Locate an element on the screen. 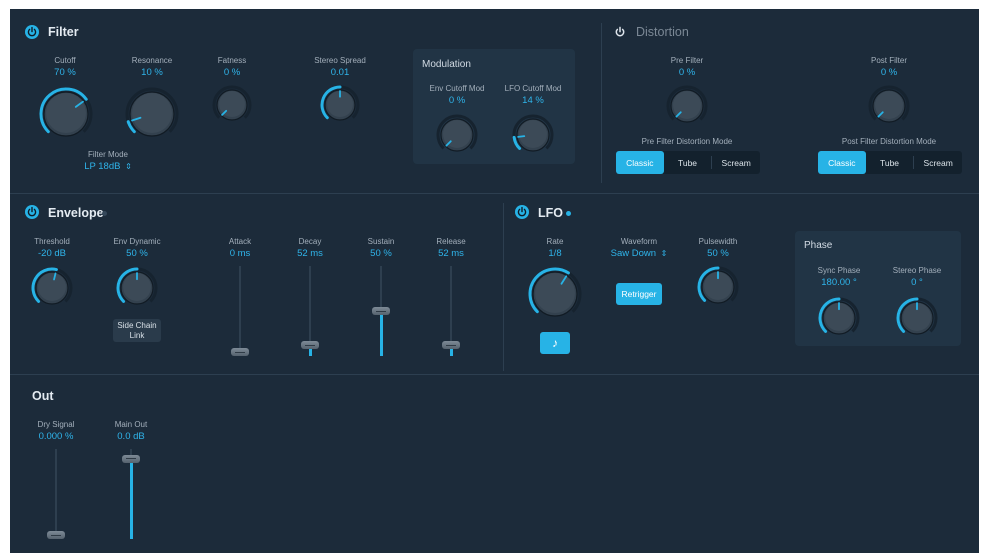 The width and height of the screenshot is (981, 554). side-chain-link-button: Side Chain Link is located at coordinates (137, 330).